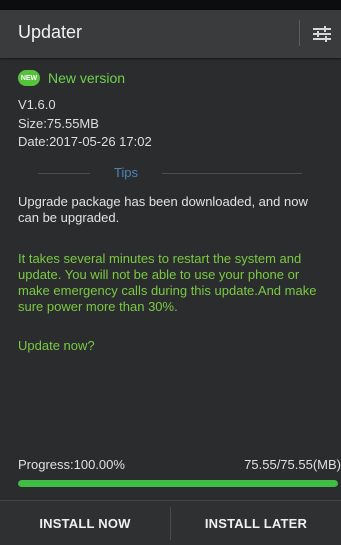  What do you see at coordinates (50, 32) in the screenshot?
I see `app-title: Updater` at bounding box center [50, 32].